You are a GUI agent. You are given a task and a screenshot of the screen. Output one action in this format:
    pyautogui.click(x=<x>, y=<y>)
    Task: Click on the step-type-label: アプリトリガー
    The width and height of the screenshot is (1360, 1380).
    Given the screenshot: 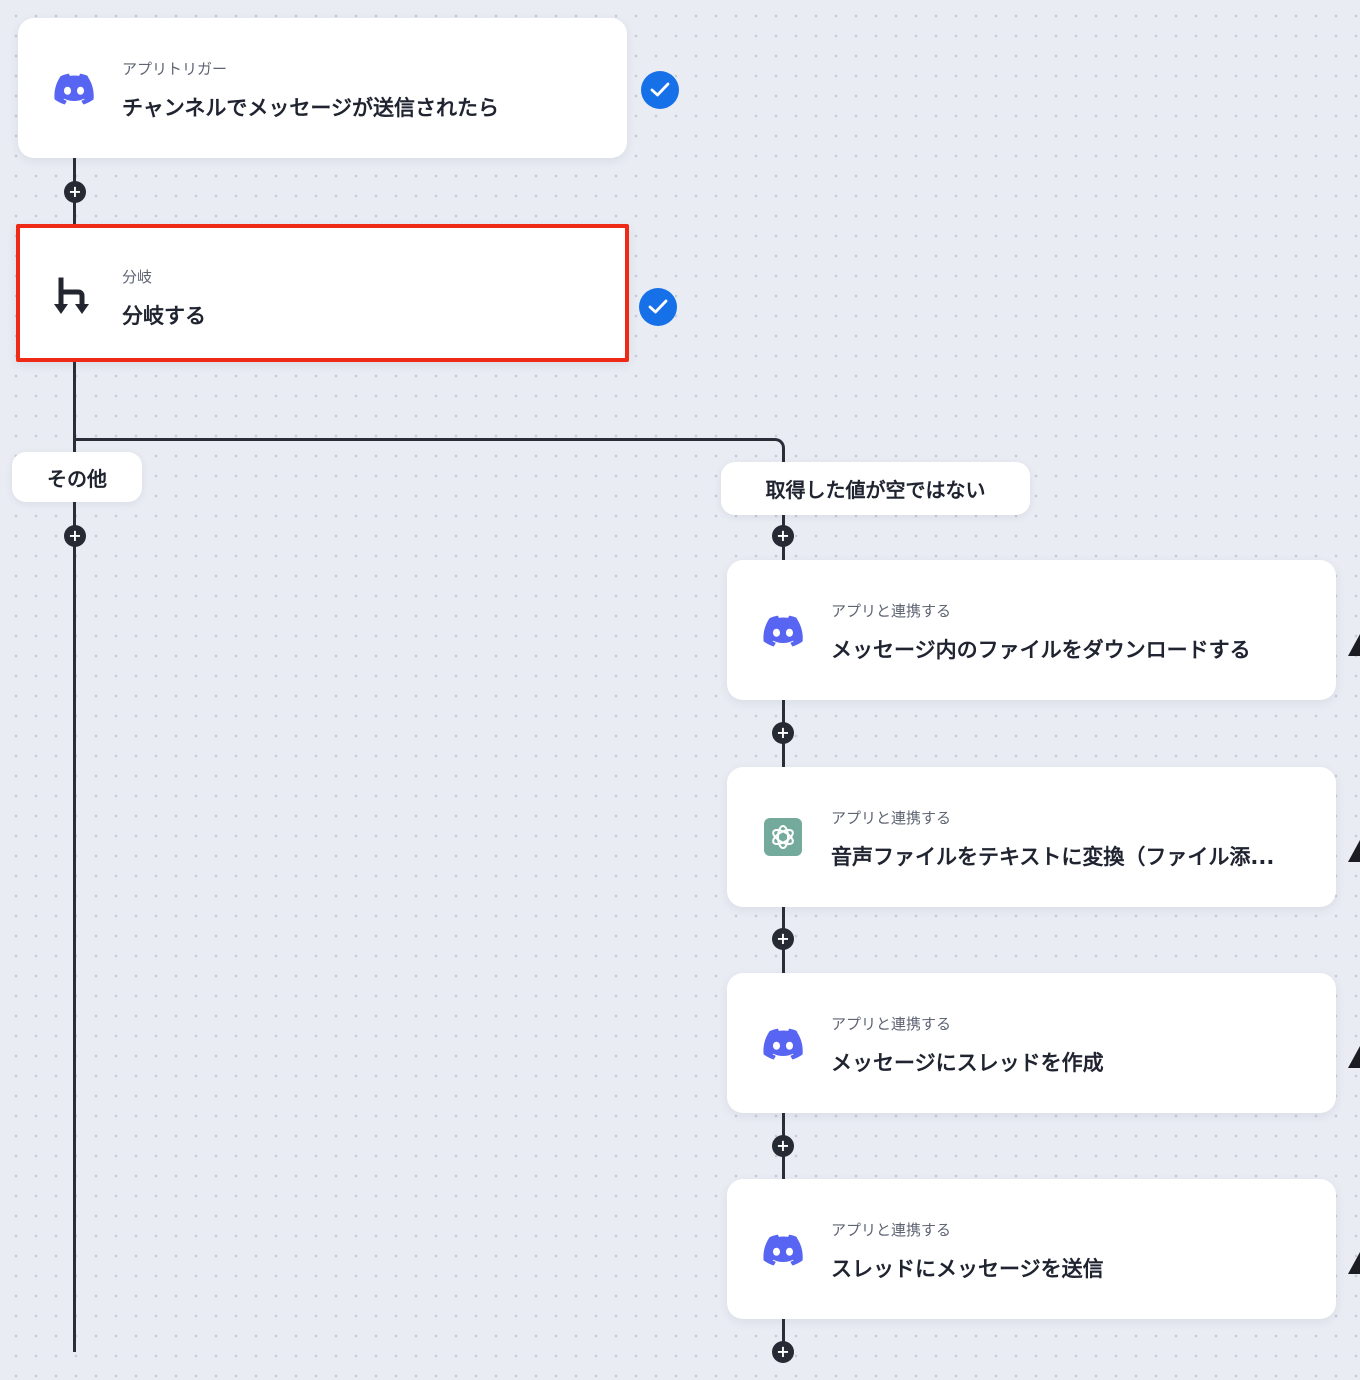 What is the action you would take?
    pyautogui.click(x=175, y=69)
    